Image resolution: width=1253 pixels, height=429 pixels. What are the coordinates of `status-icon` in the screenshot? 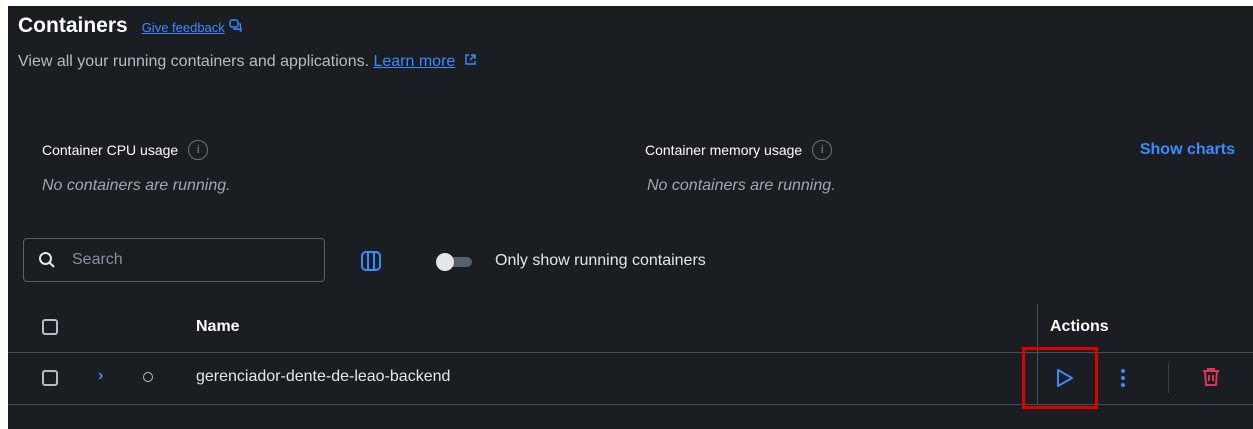 It's located at (148, 377).